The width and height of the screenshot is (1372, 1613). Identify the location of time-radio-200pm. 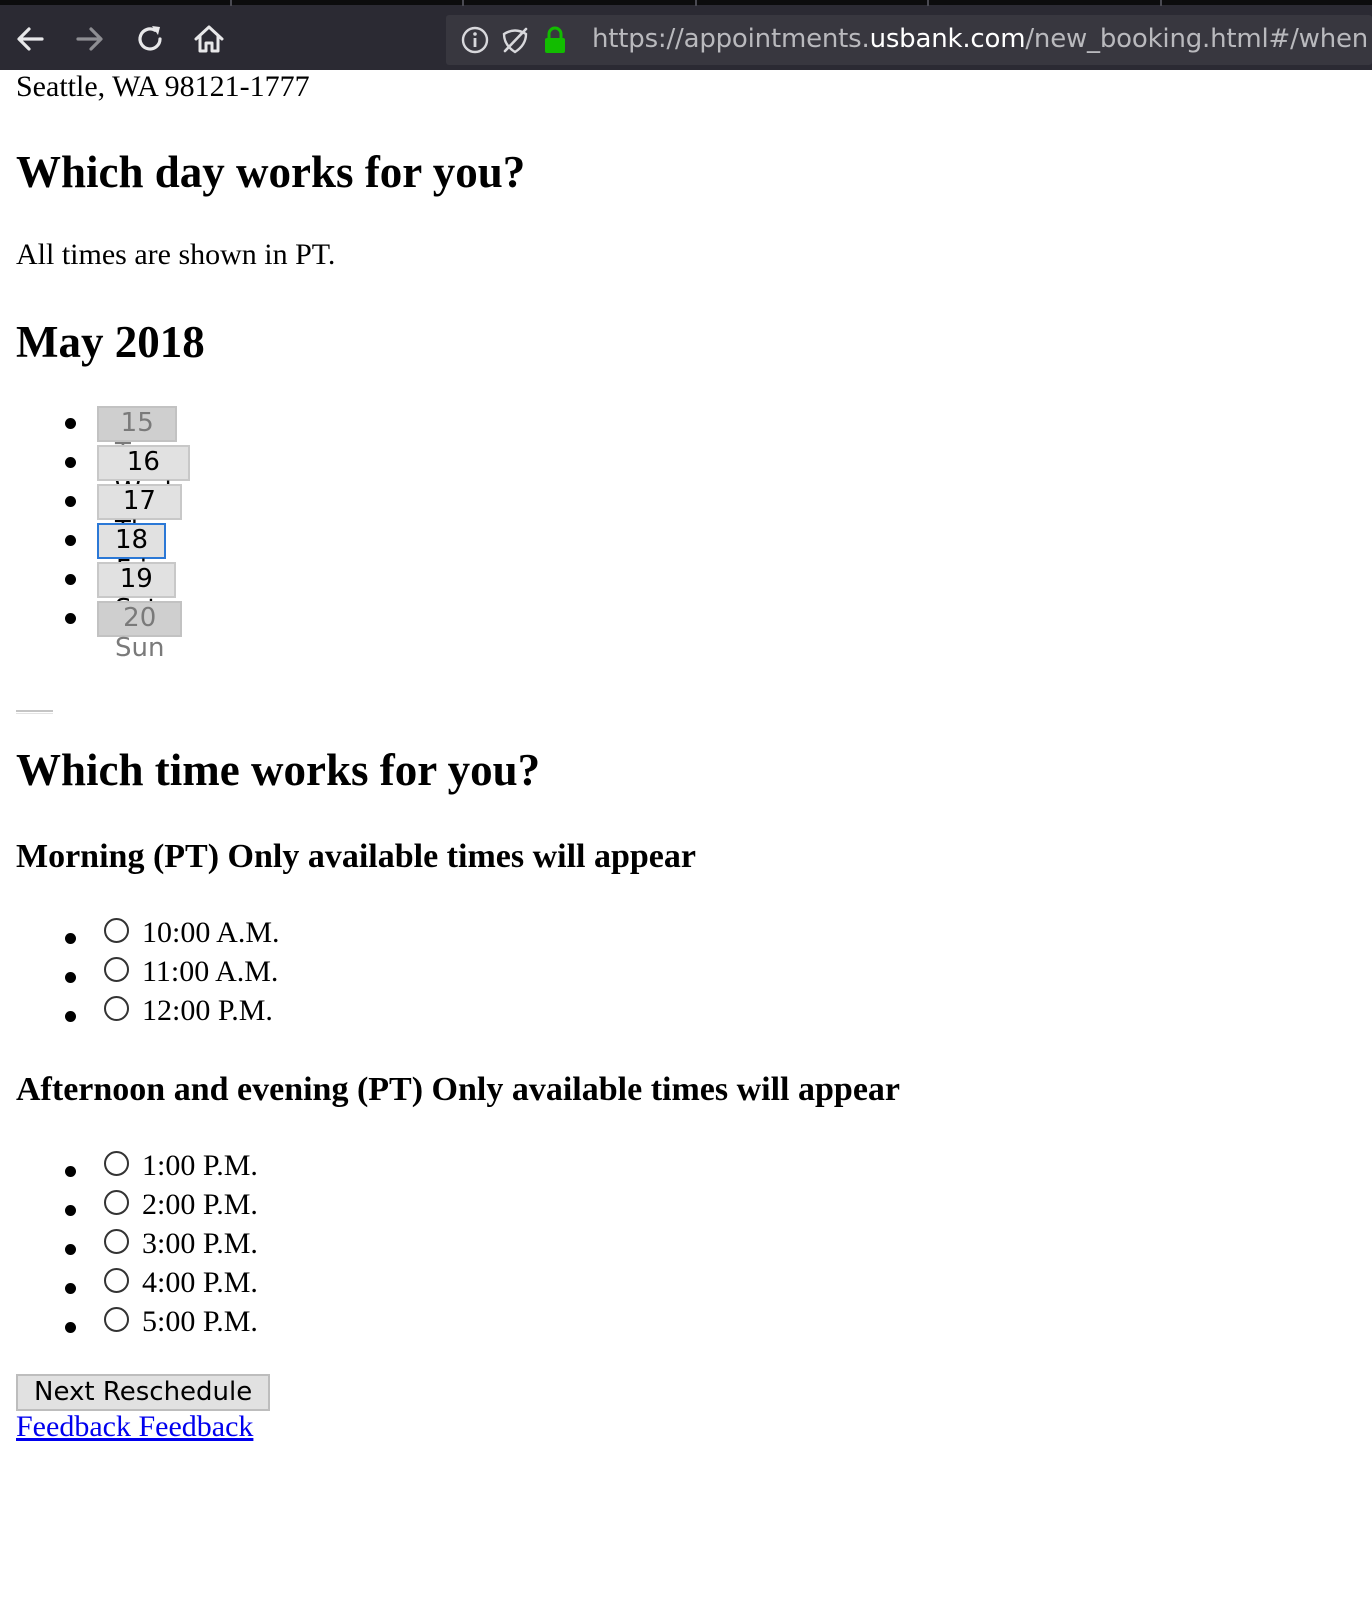
(116, 1202).